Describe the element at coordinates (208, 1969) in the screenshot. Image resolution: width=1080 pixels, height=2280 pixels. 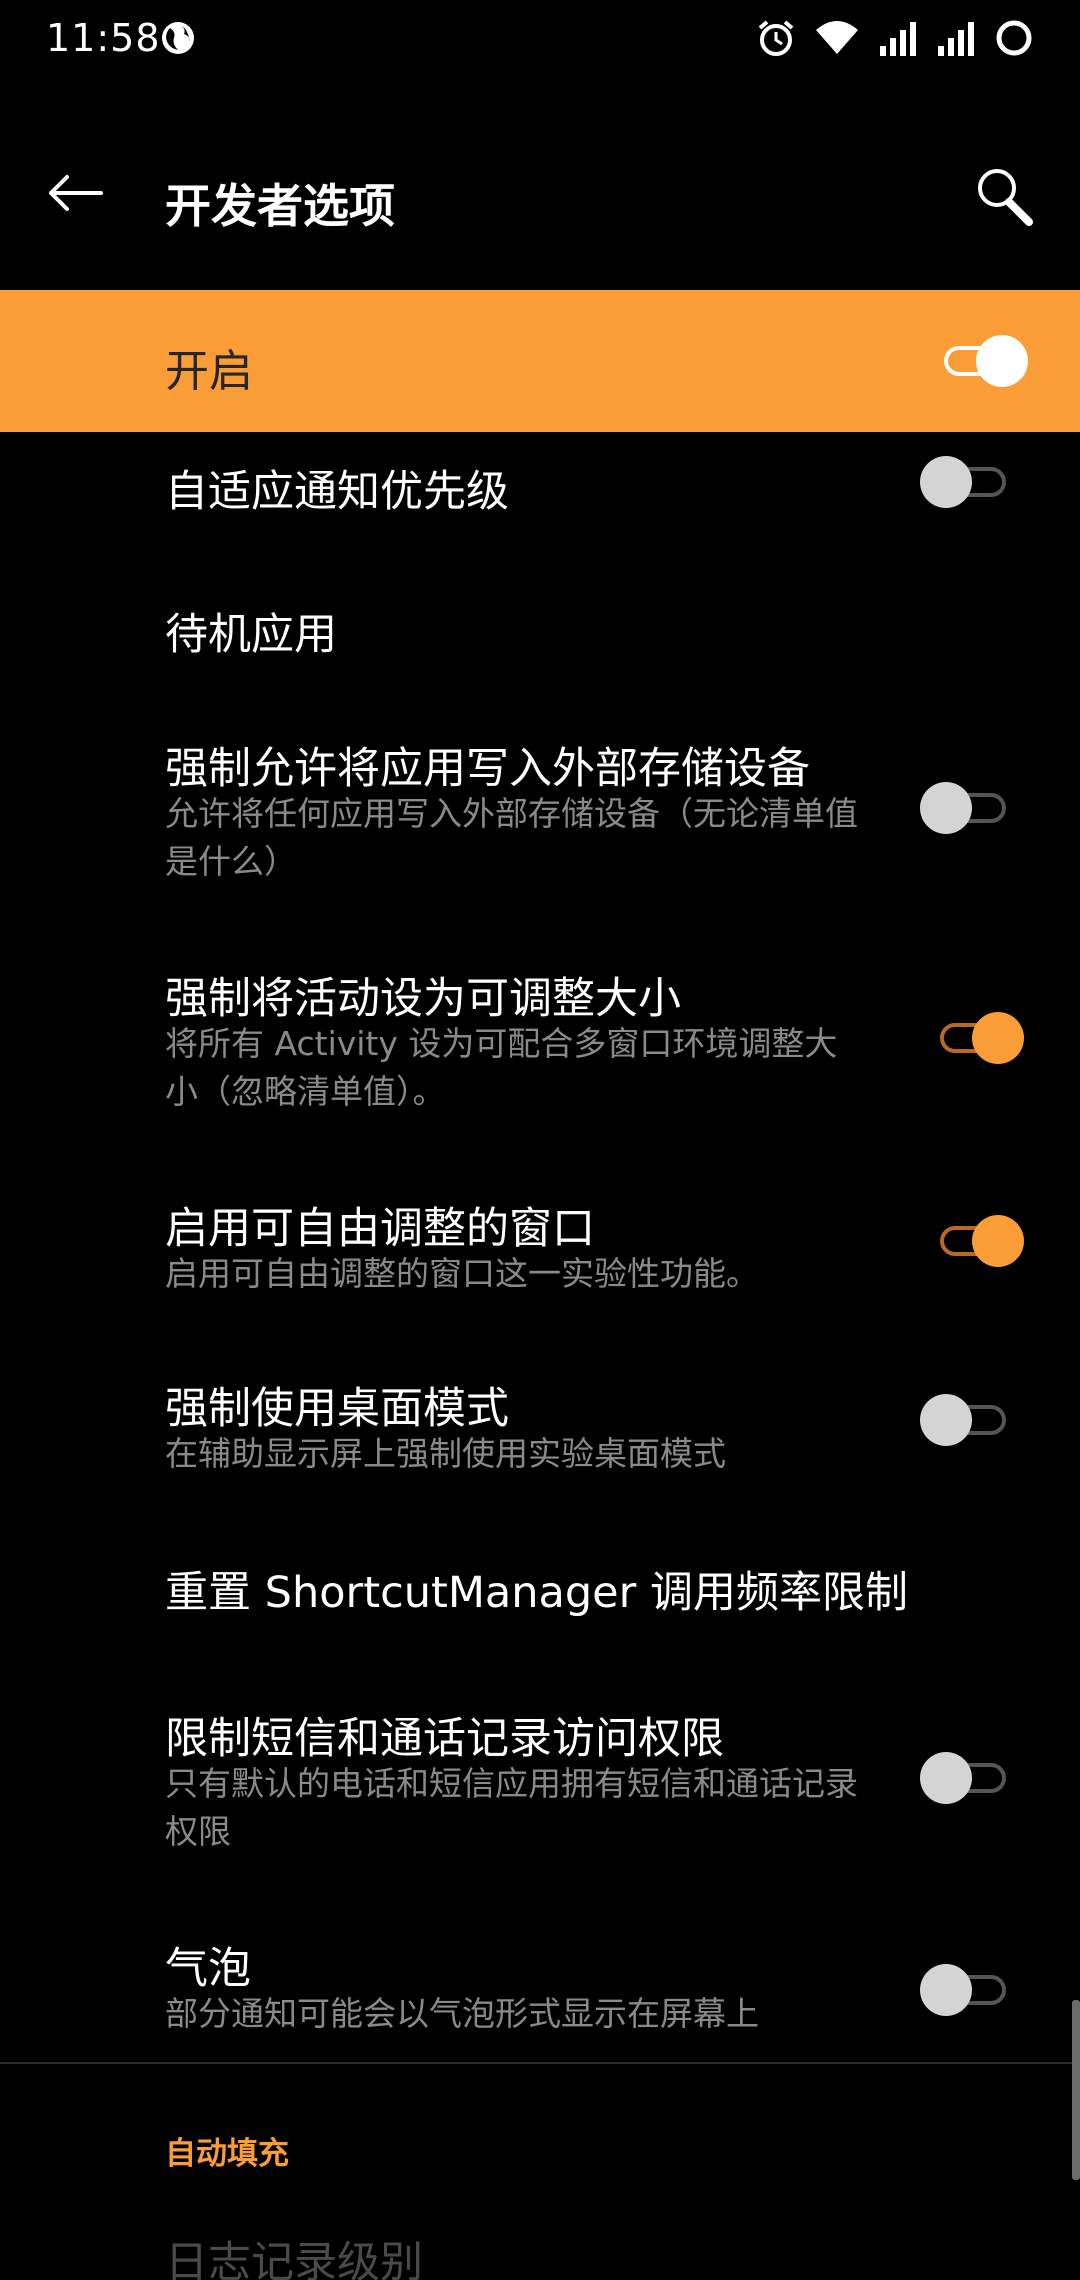
I see `item-title: 气泡` at that location.